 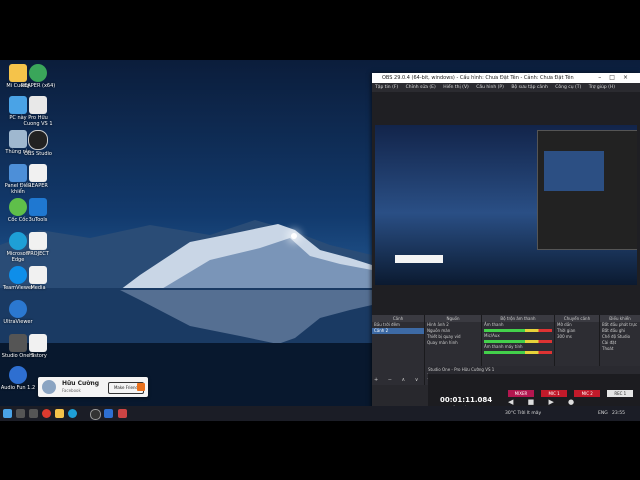 What do you see at coordinates (398, 331) in the screenshot?
I see `scene-item: Cảnh 2` at bounding box center [398, 331].